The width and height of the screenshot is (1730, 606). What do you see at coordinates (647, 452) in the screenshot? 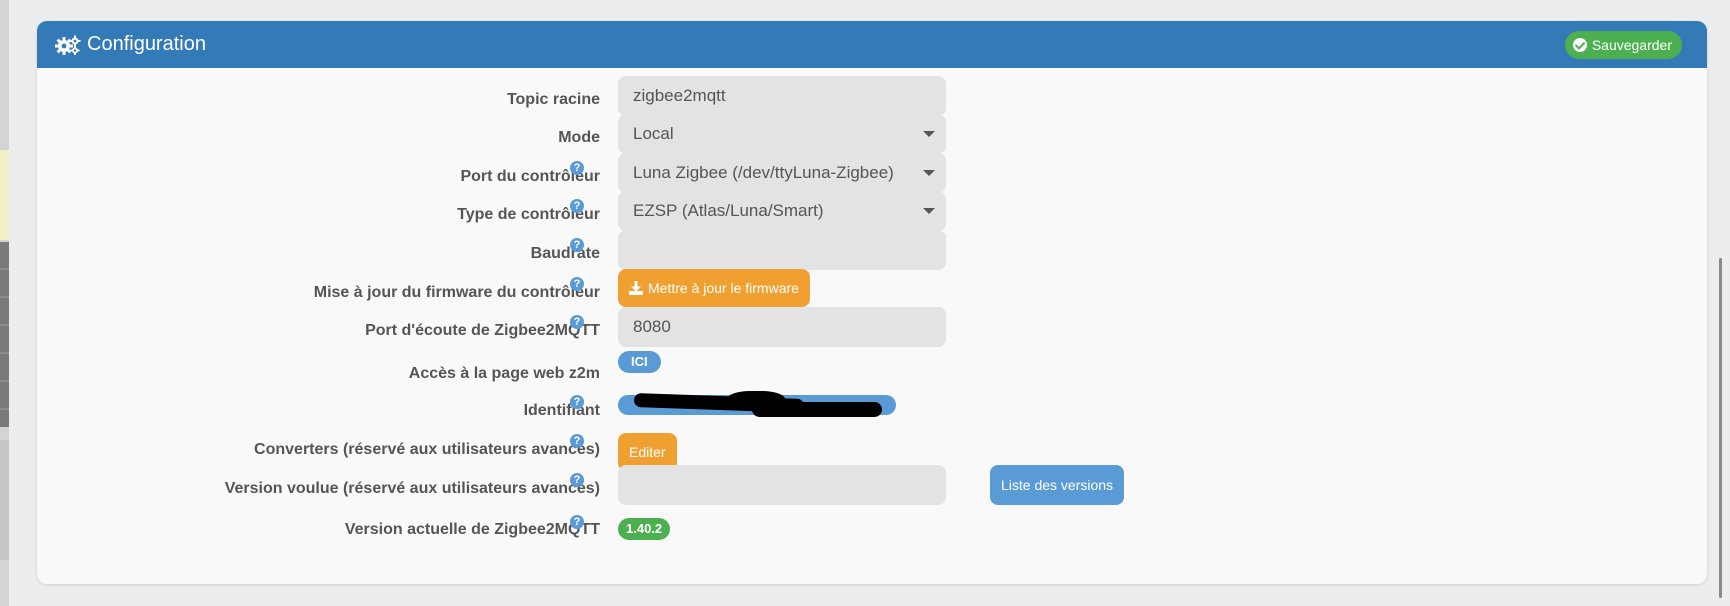
I see `edit-converters-label: Editer` at bounding box center [647, 452].